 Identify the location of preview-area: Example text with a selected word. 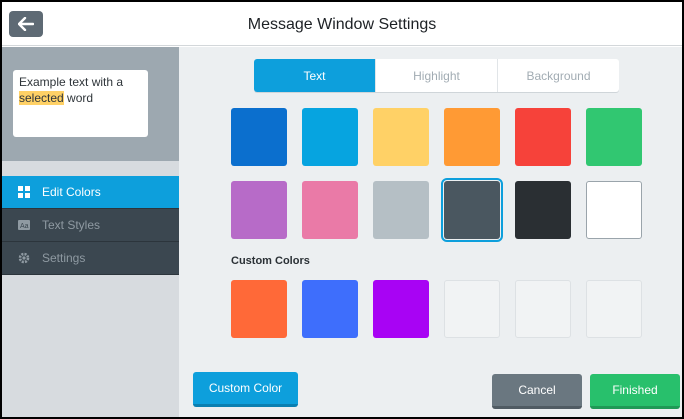
(90, 104).